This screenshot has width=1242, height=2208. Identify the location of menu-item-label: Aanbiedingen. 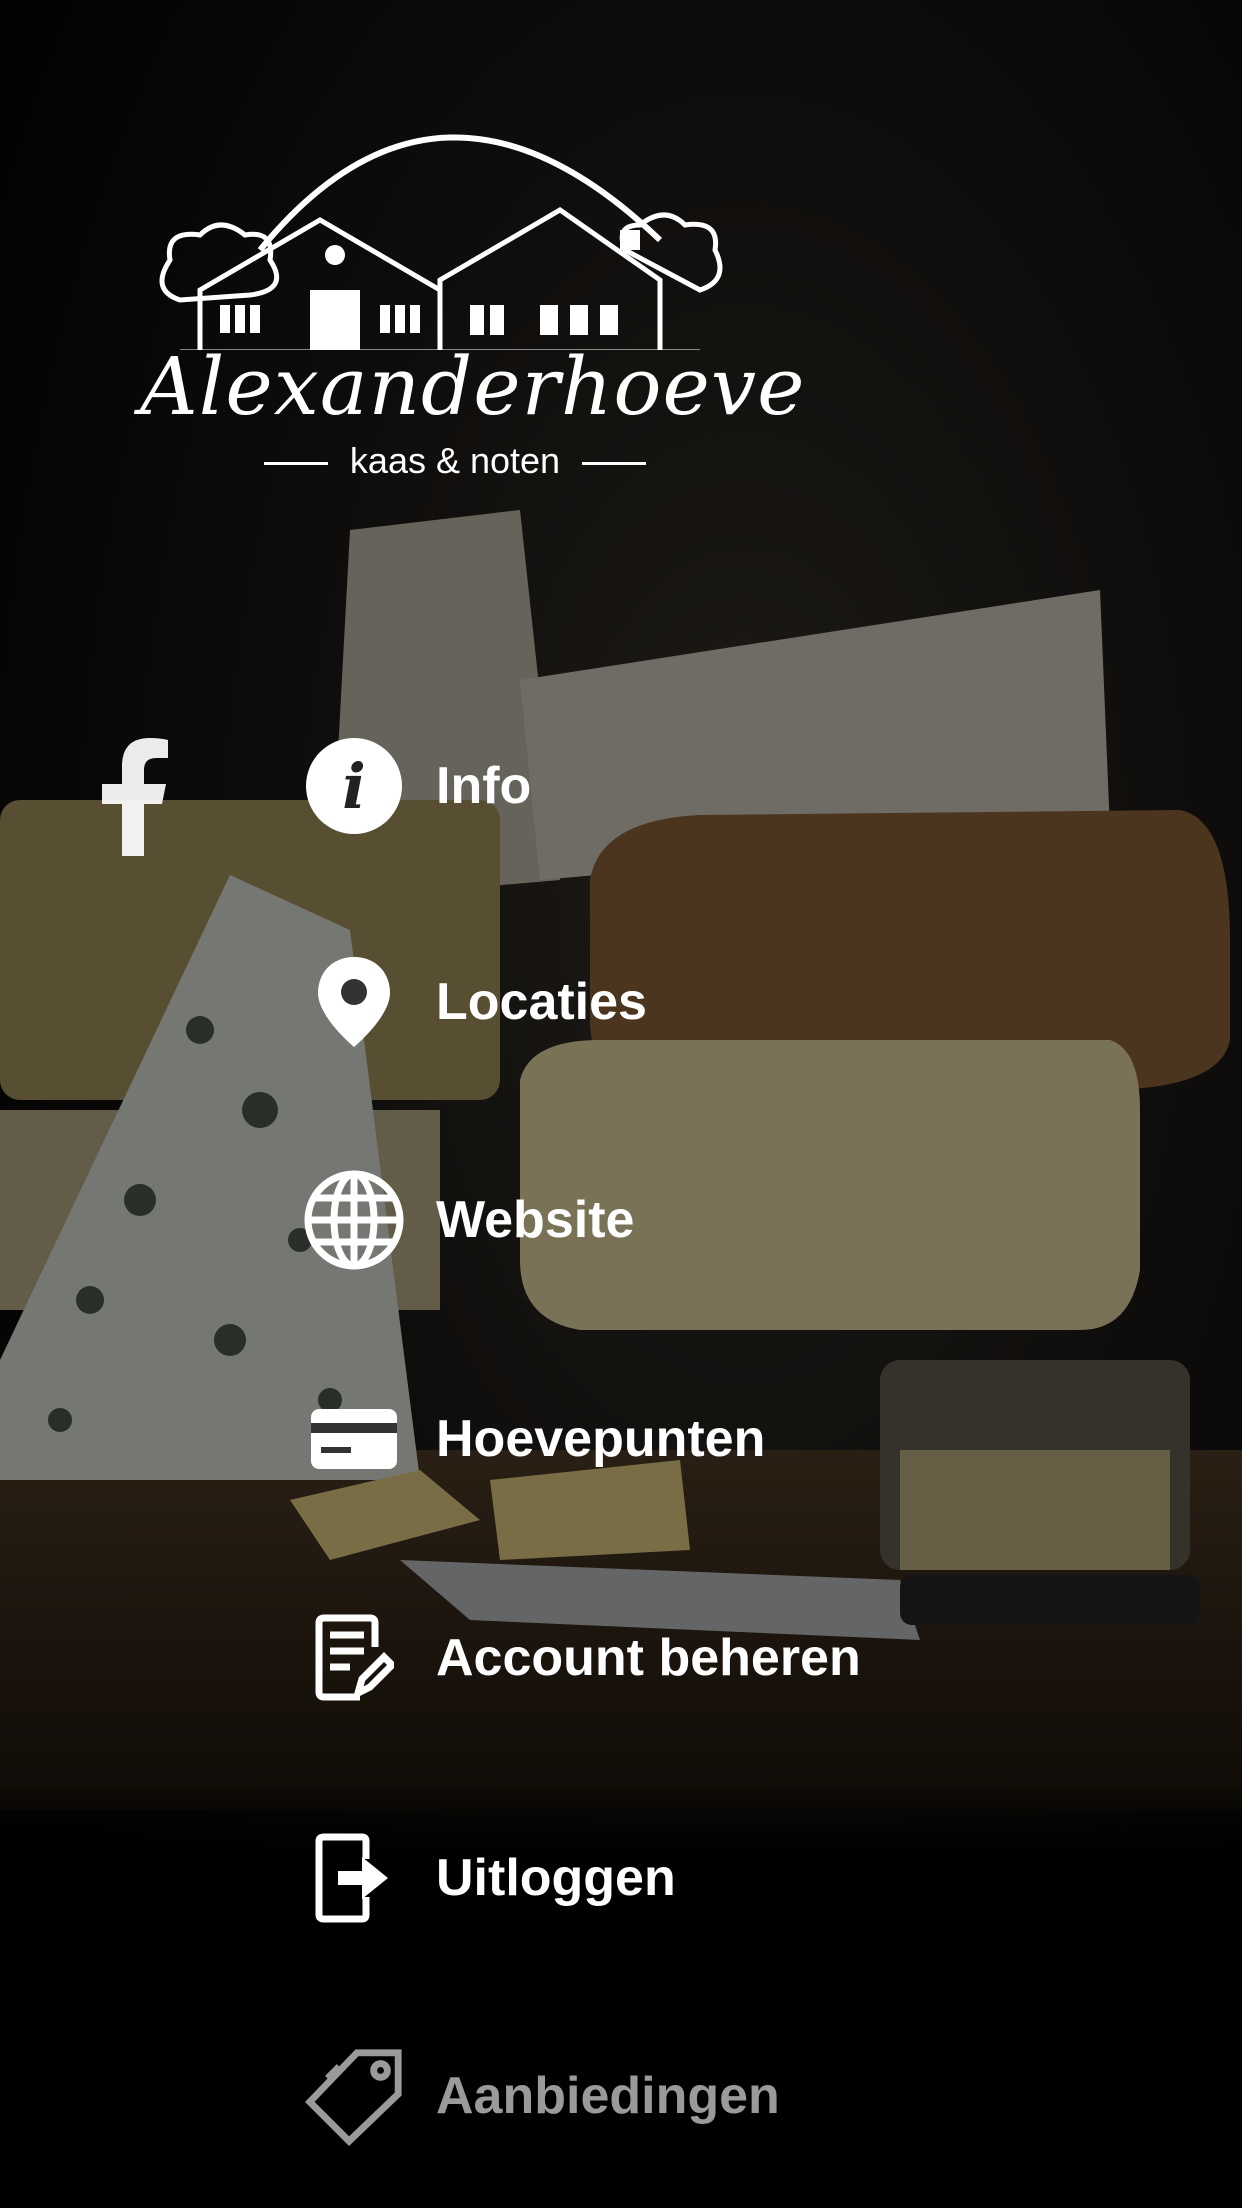
(608, 2096).